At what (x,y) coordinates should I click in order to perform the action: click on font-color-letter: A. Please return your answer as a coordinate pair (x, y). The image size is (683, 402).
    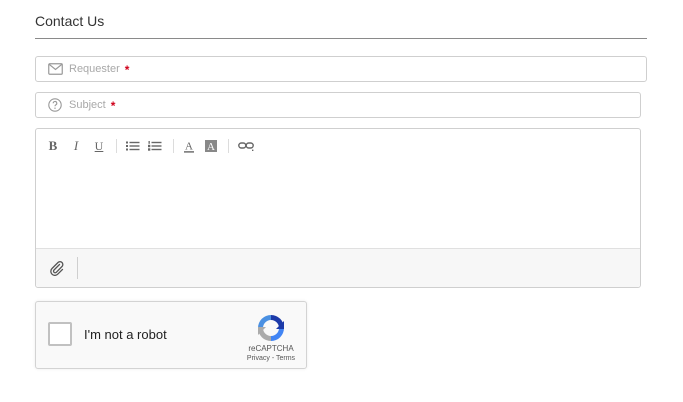
    Looking at the image, I should click on (189, 146).